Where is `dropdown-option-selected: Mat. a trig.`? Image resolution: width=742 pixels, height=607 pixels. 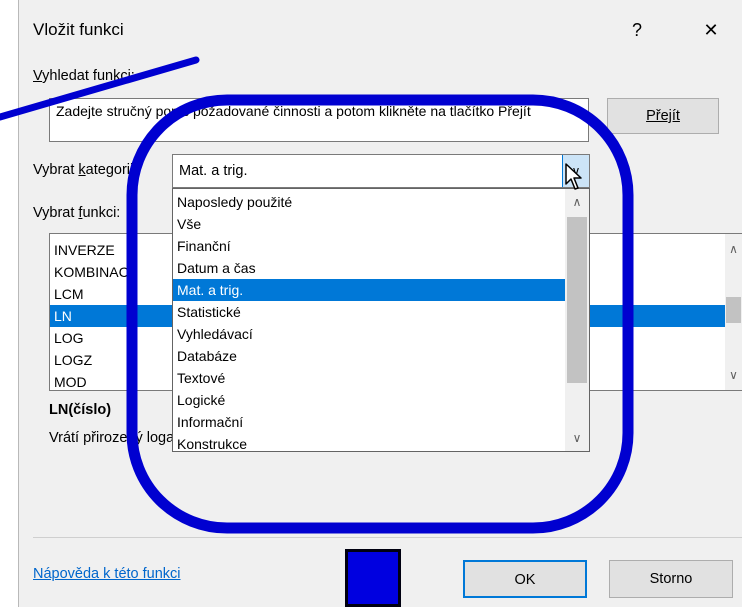 dropdown-option-selected: Mat. a trig. is located at coordinates (369, 290).